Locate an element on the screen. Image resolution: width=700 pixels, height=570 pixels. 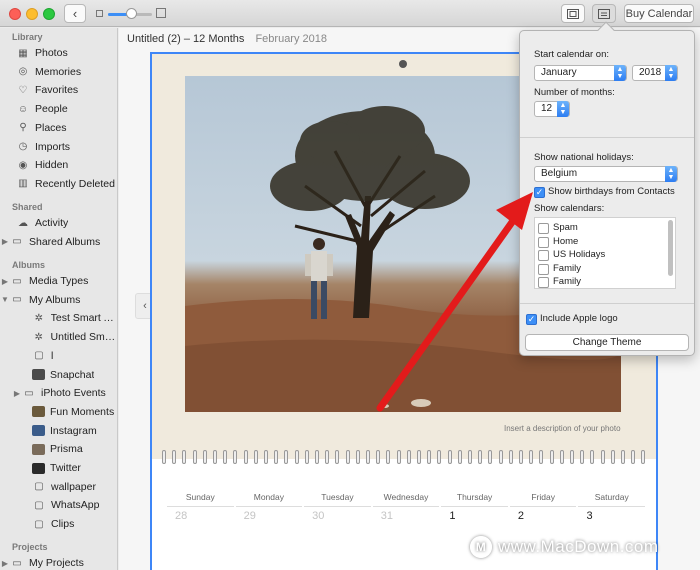
sidebar-item: ♡ Favorites is located at coordinates (58, 90).